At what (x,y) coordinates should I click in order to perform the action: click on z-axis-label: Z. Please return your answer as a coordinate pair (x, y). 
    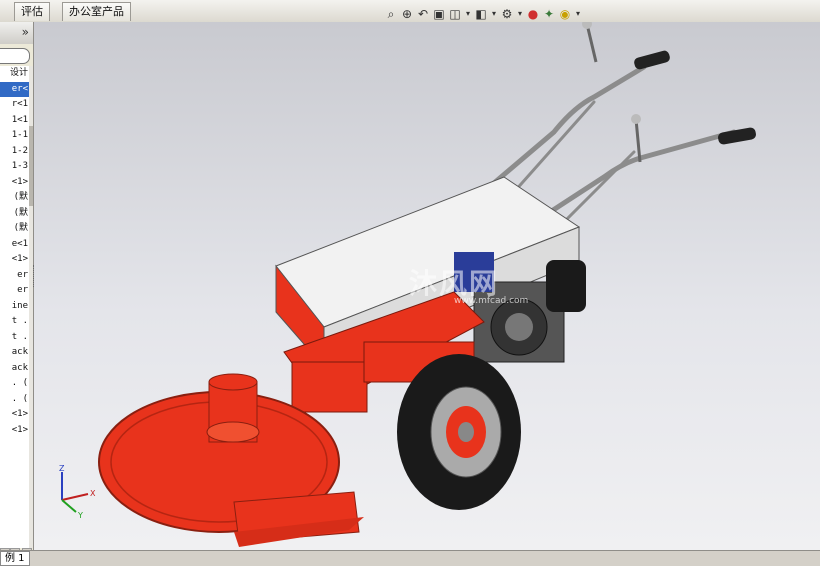
    Looking at the image, I should click on (62, 468).